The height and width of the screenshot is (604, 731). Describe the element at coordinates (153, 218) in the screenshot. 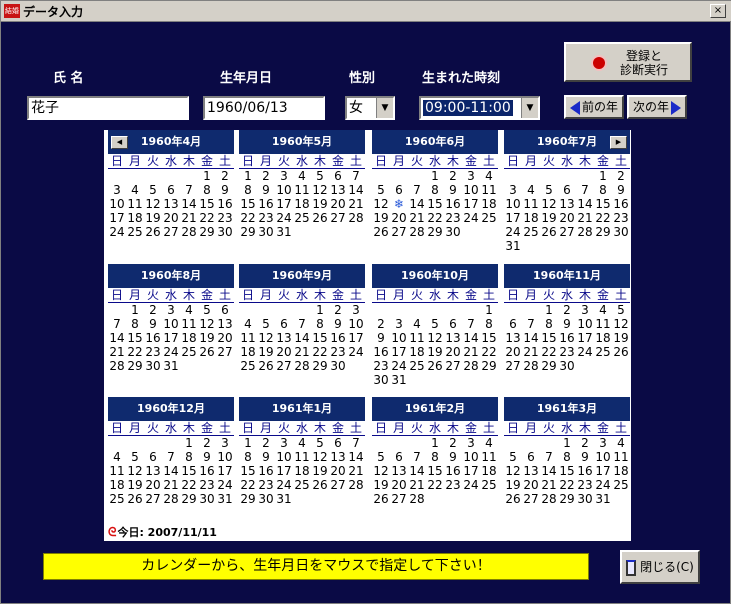

I see `day-cell: 19` at that location.